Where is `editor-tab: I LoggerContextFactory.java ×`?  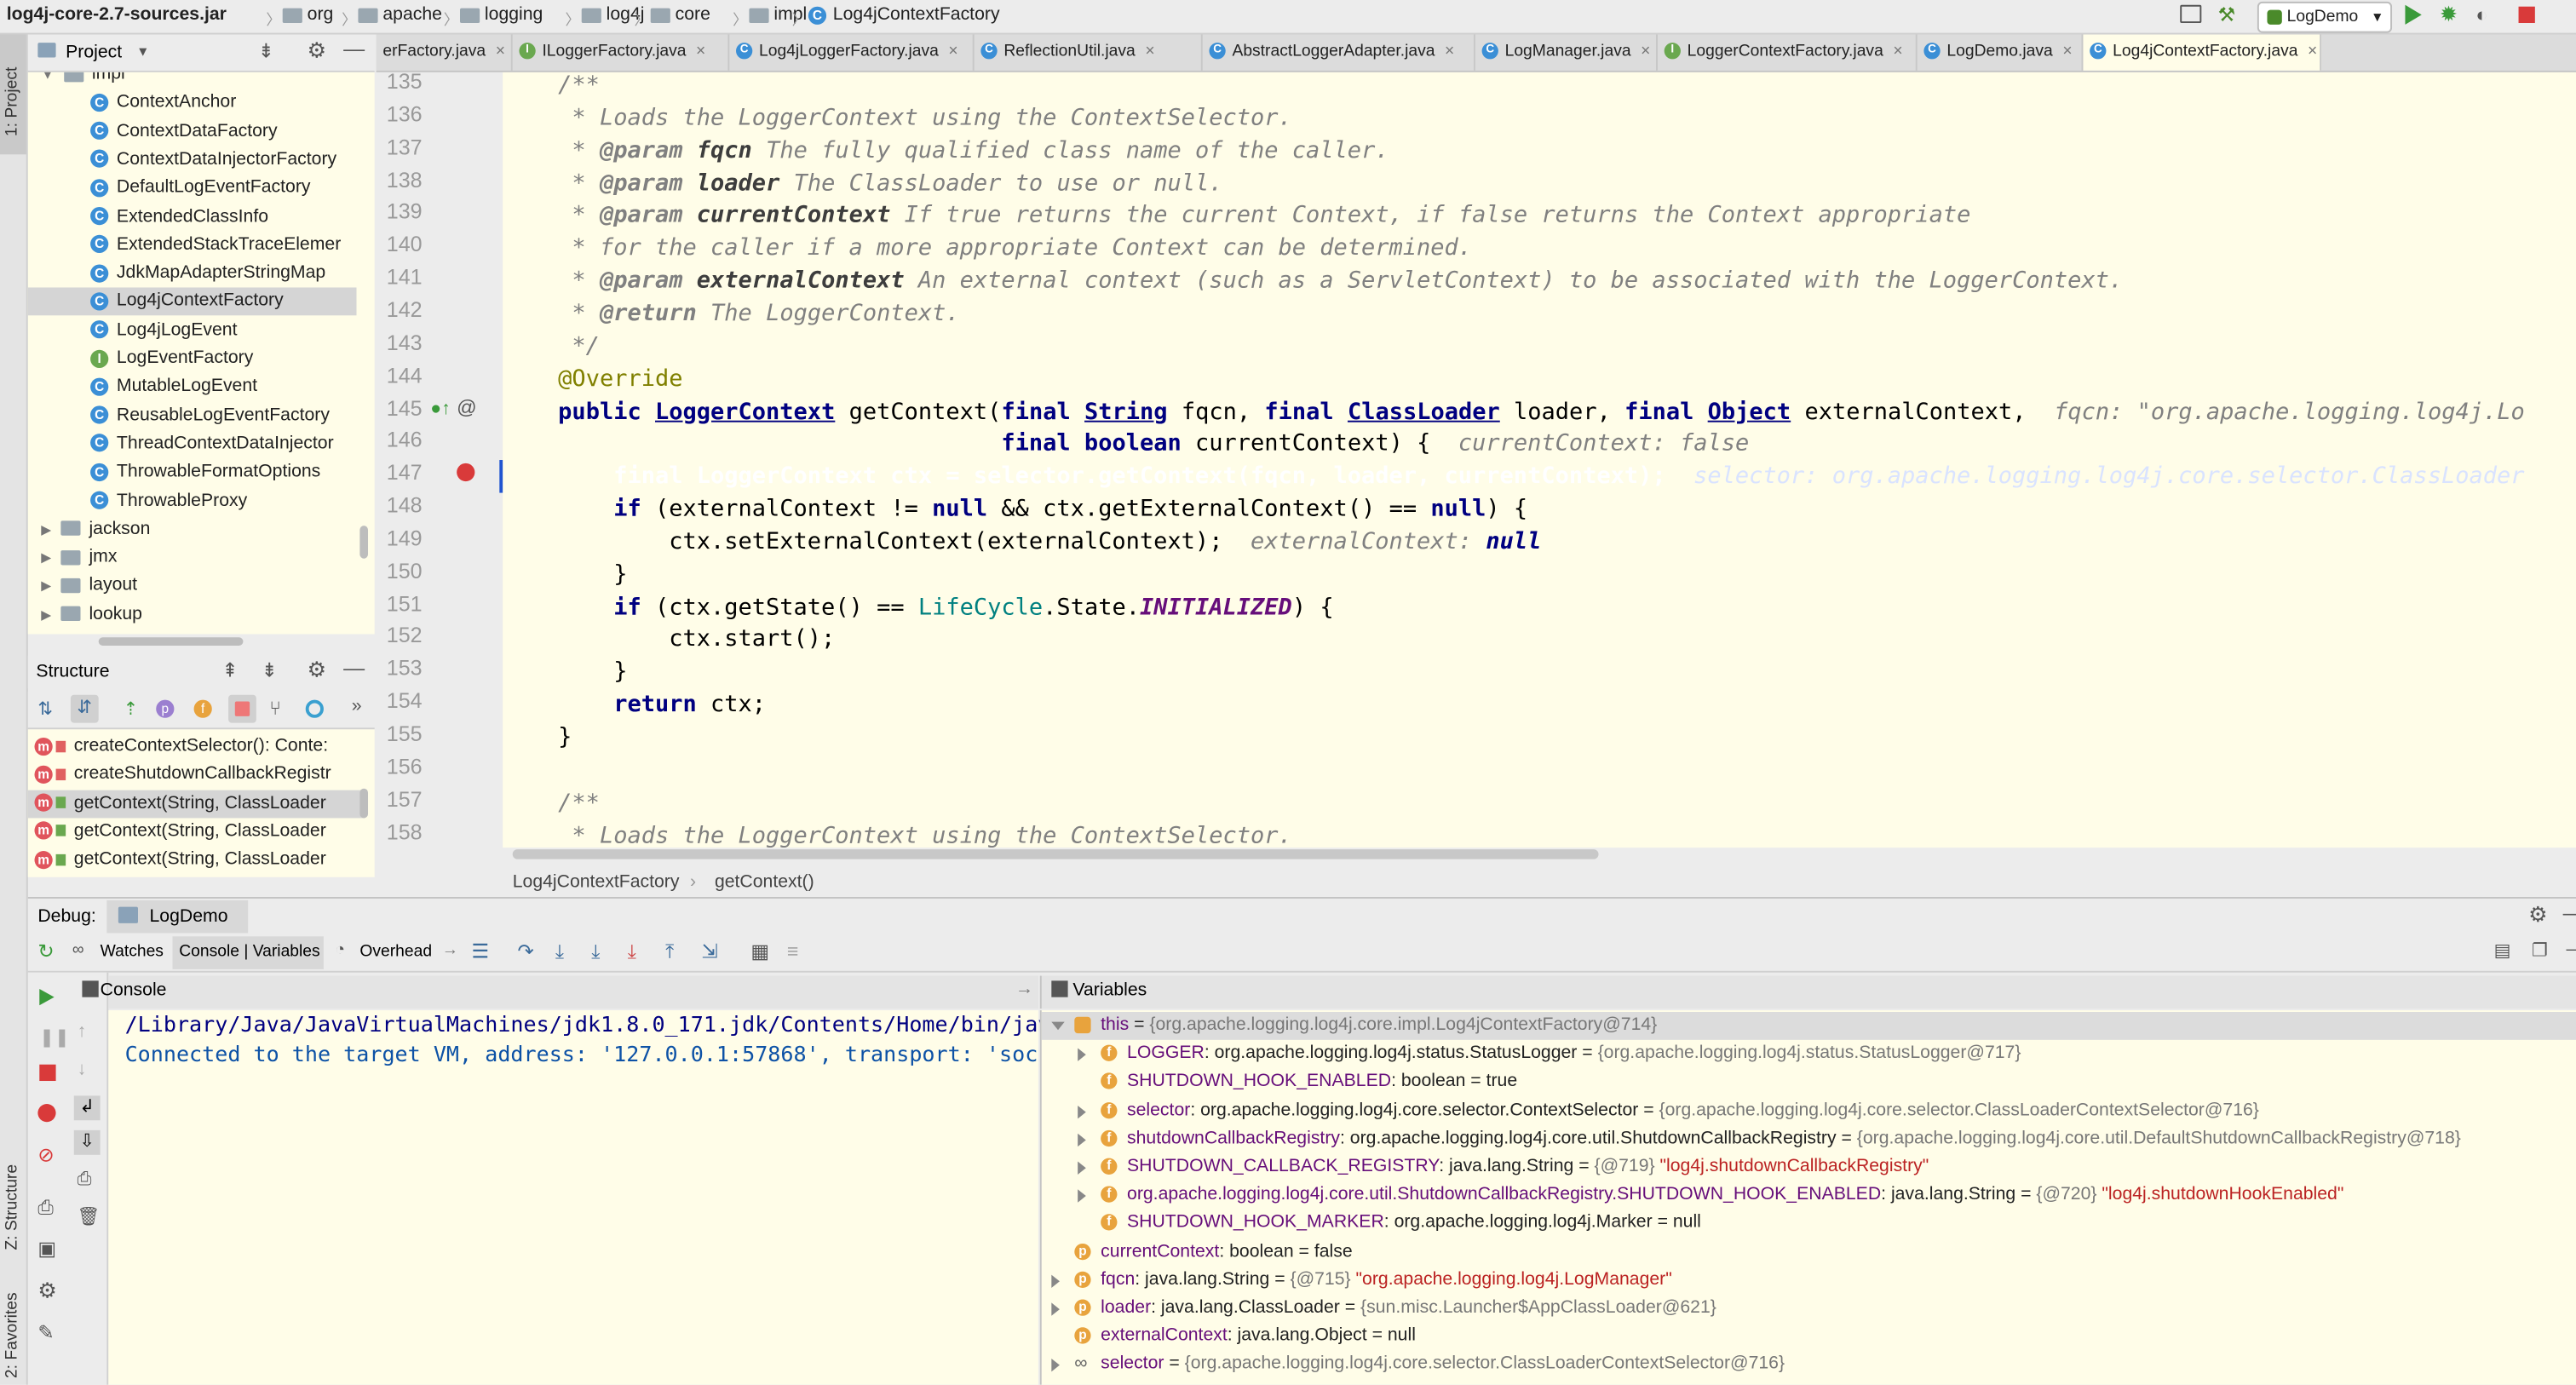
editor-tab: I LoggerContextFactory.java × is located at coordinates (1788, 52).